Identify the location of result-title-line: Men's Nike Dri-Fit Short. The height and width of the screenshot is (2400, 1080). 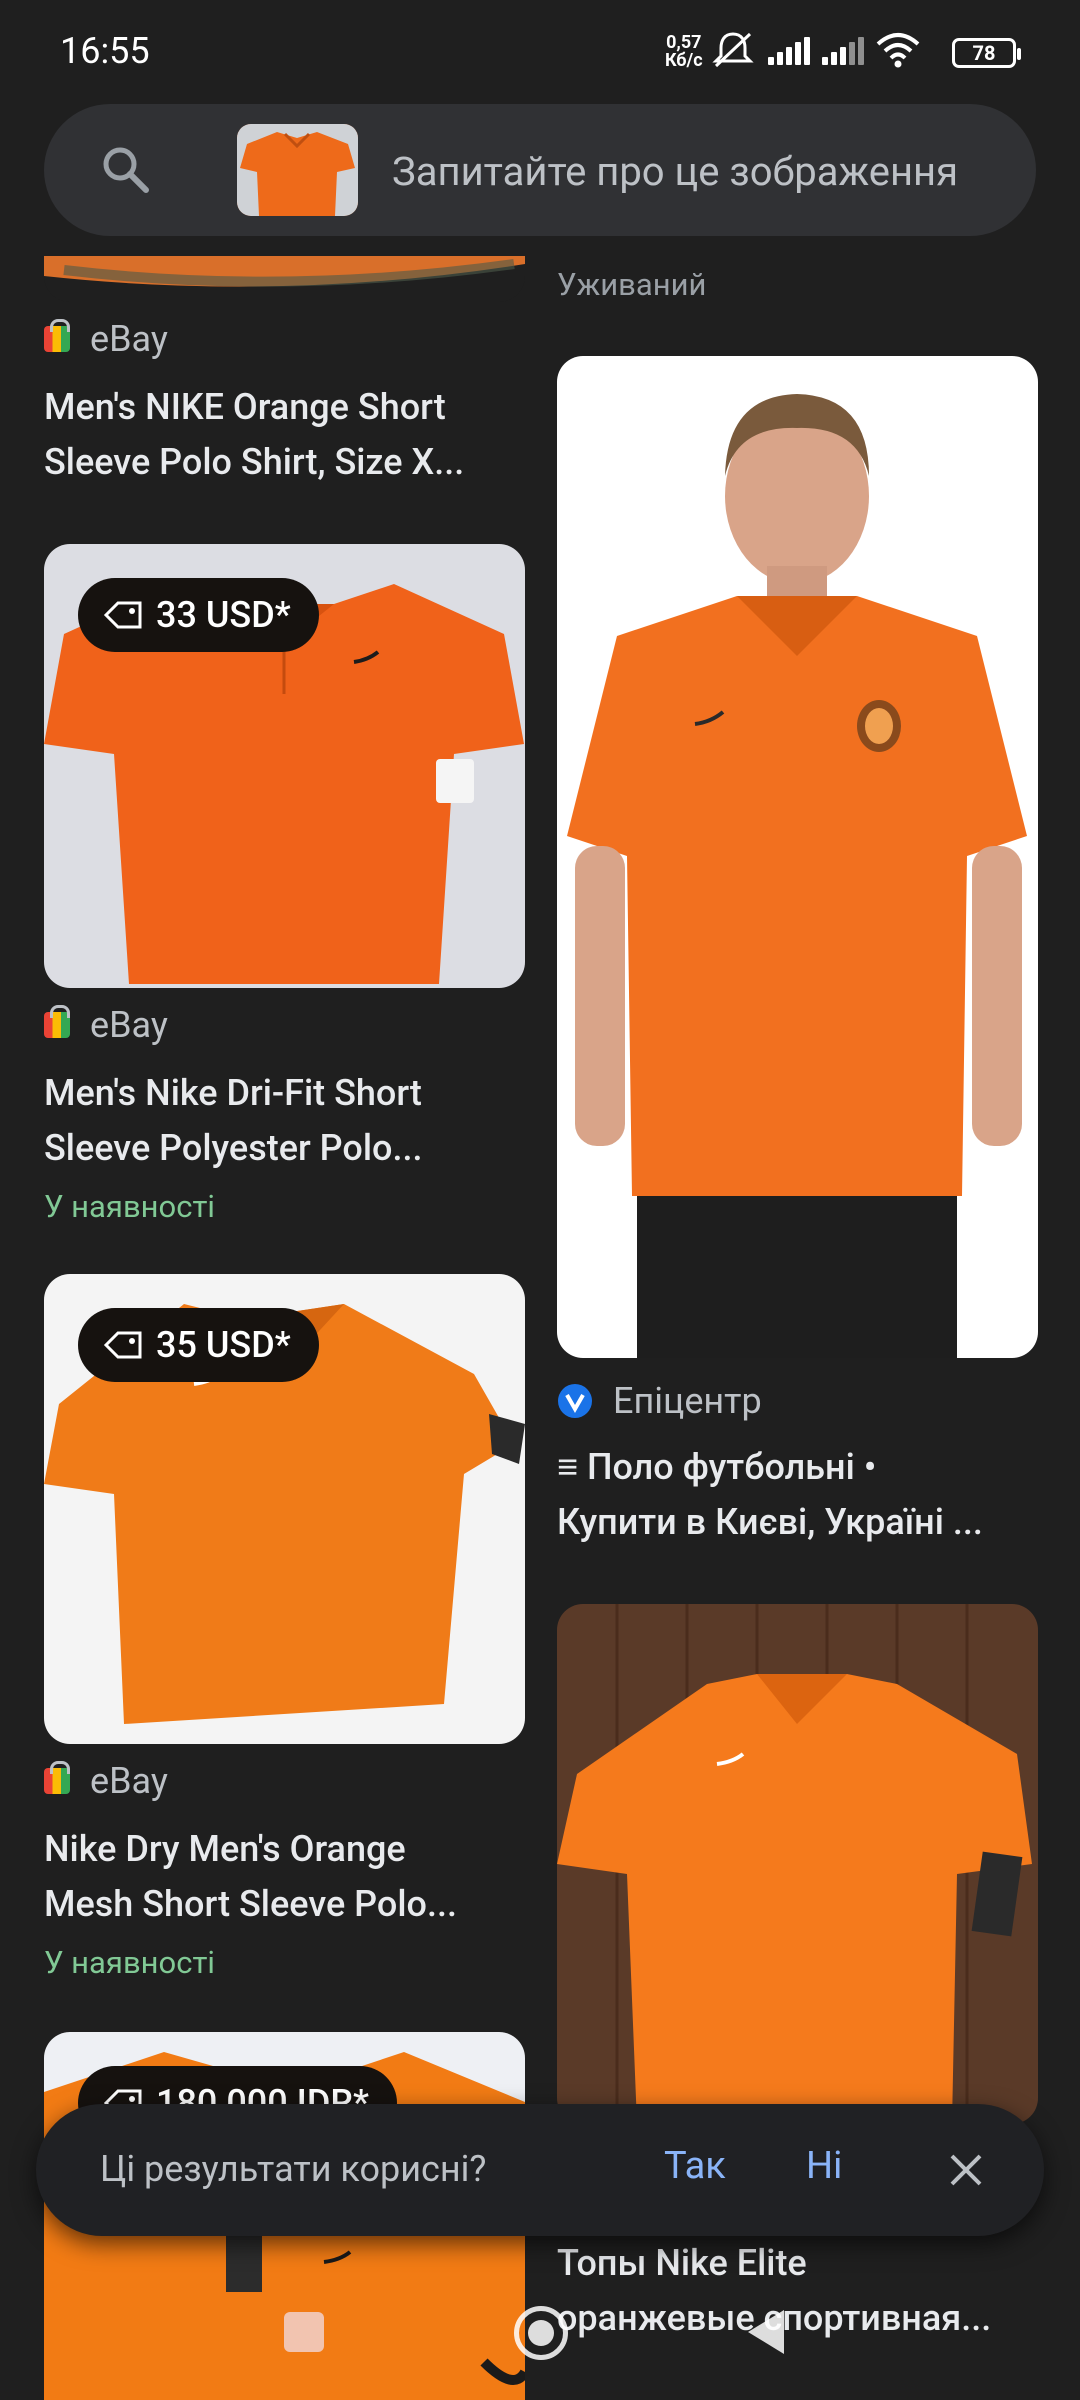
(233, 1093).